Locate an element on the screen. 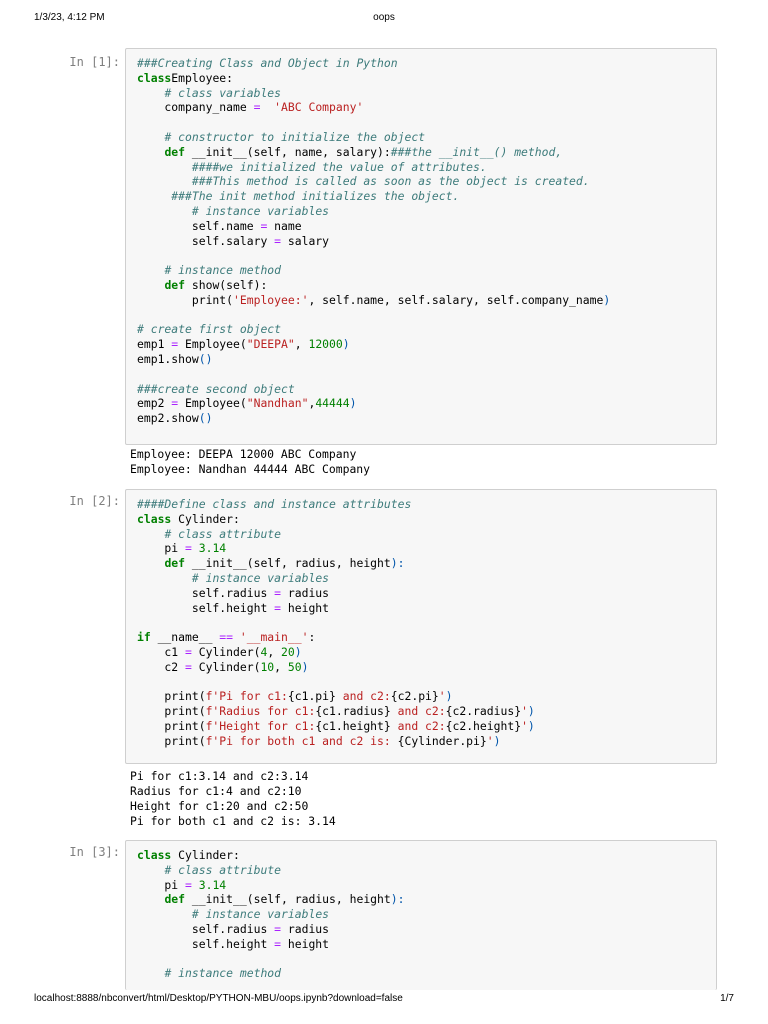 The image size is (768, 1024). code-token: # class attribute is located at coordinates (223, 869).